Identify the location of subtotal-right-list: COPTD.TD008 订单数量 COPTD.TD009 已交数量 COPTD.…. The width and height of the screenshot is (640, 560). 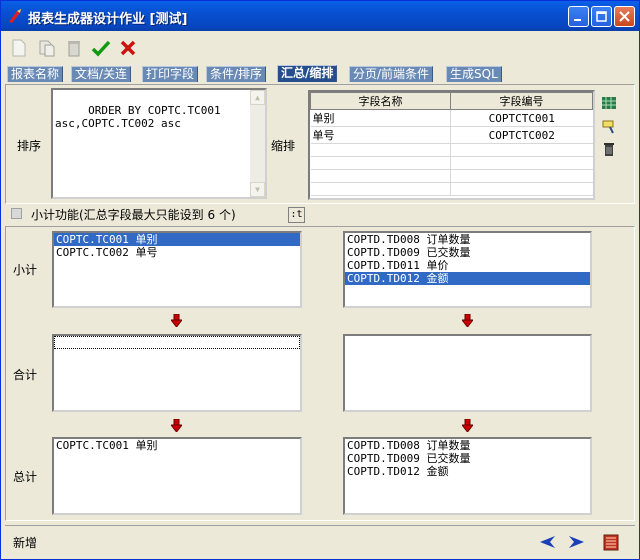
(467, 269).